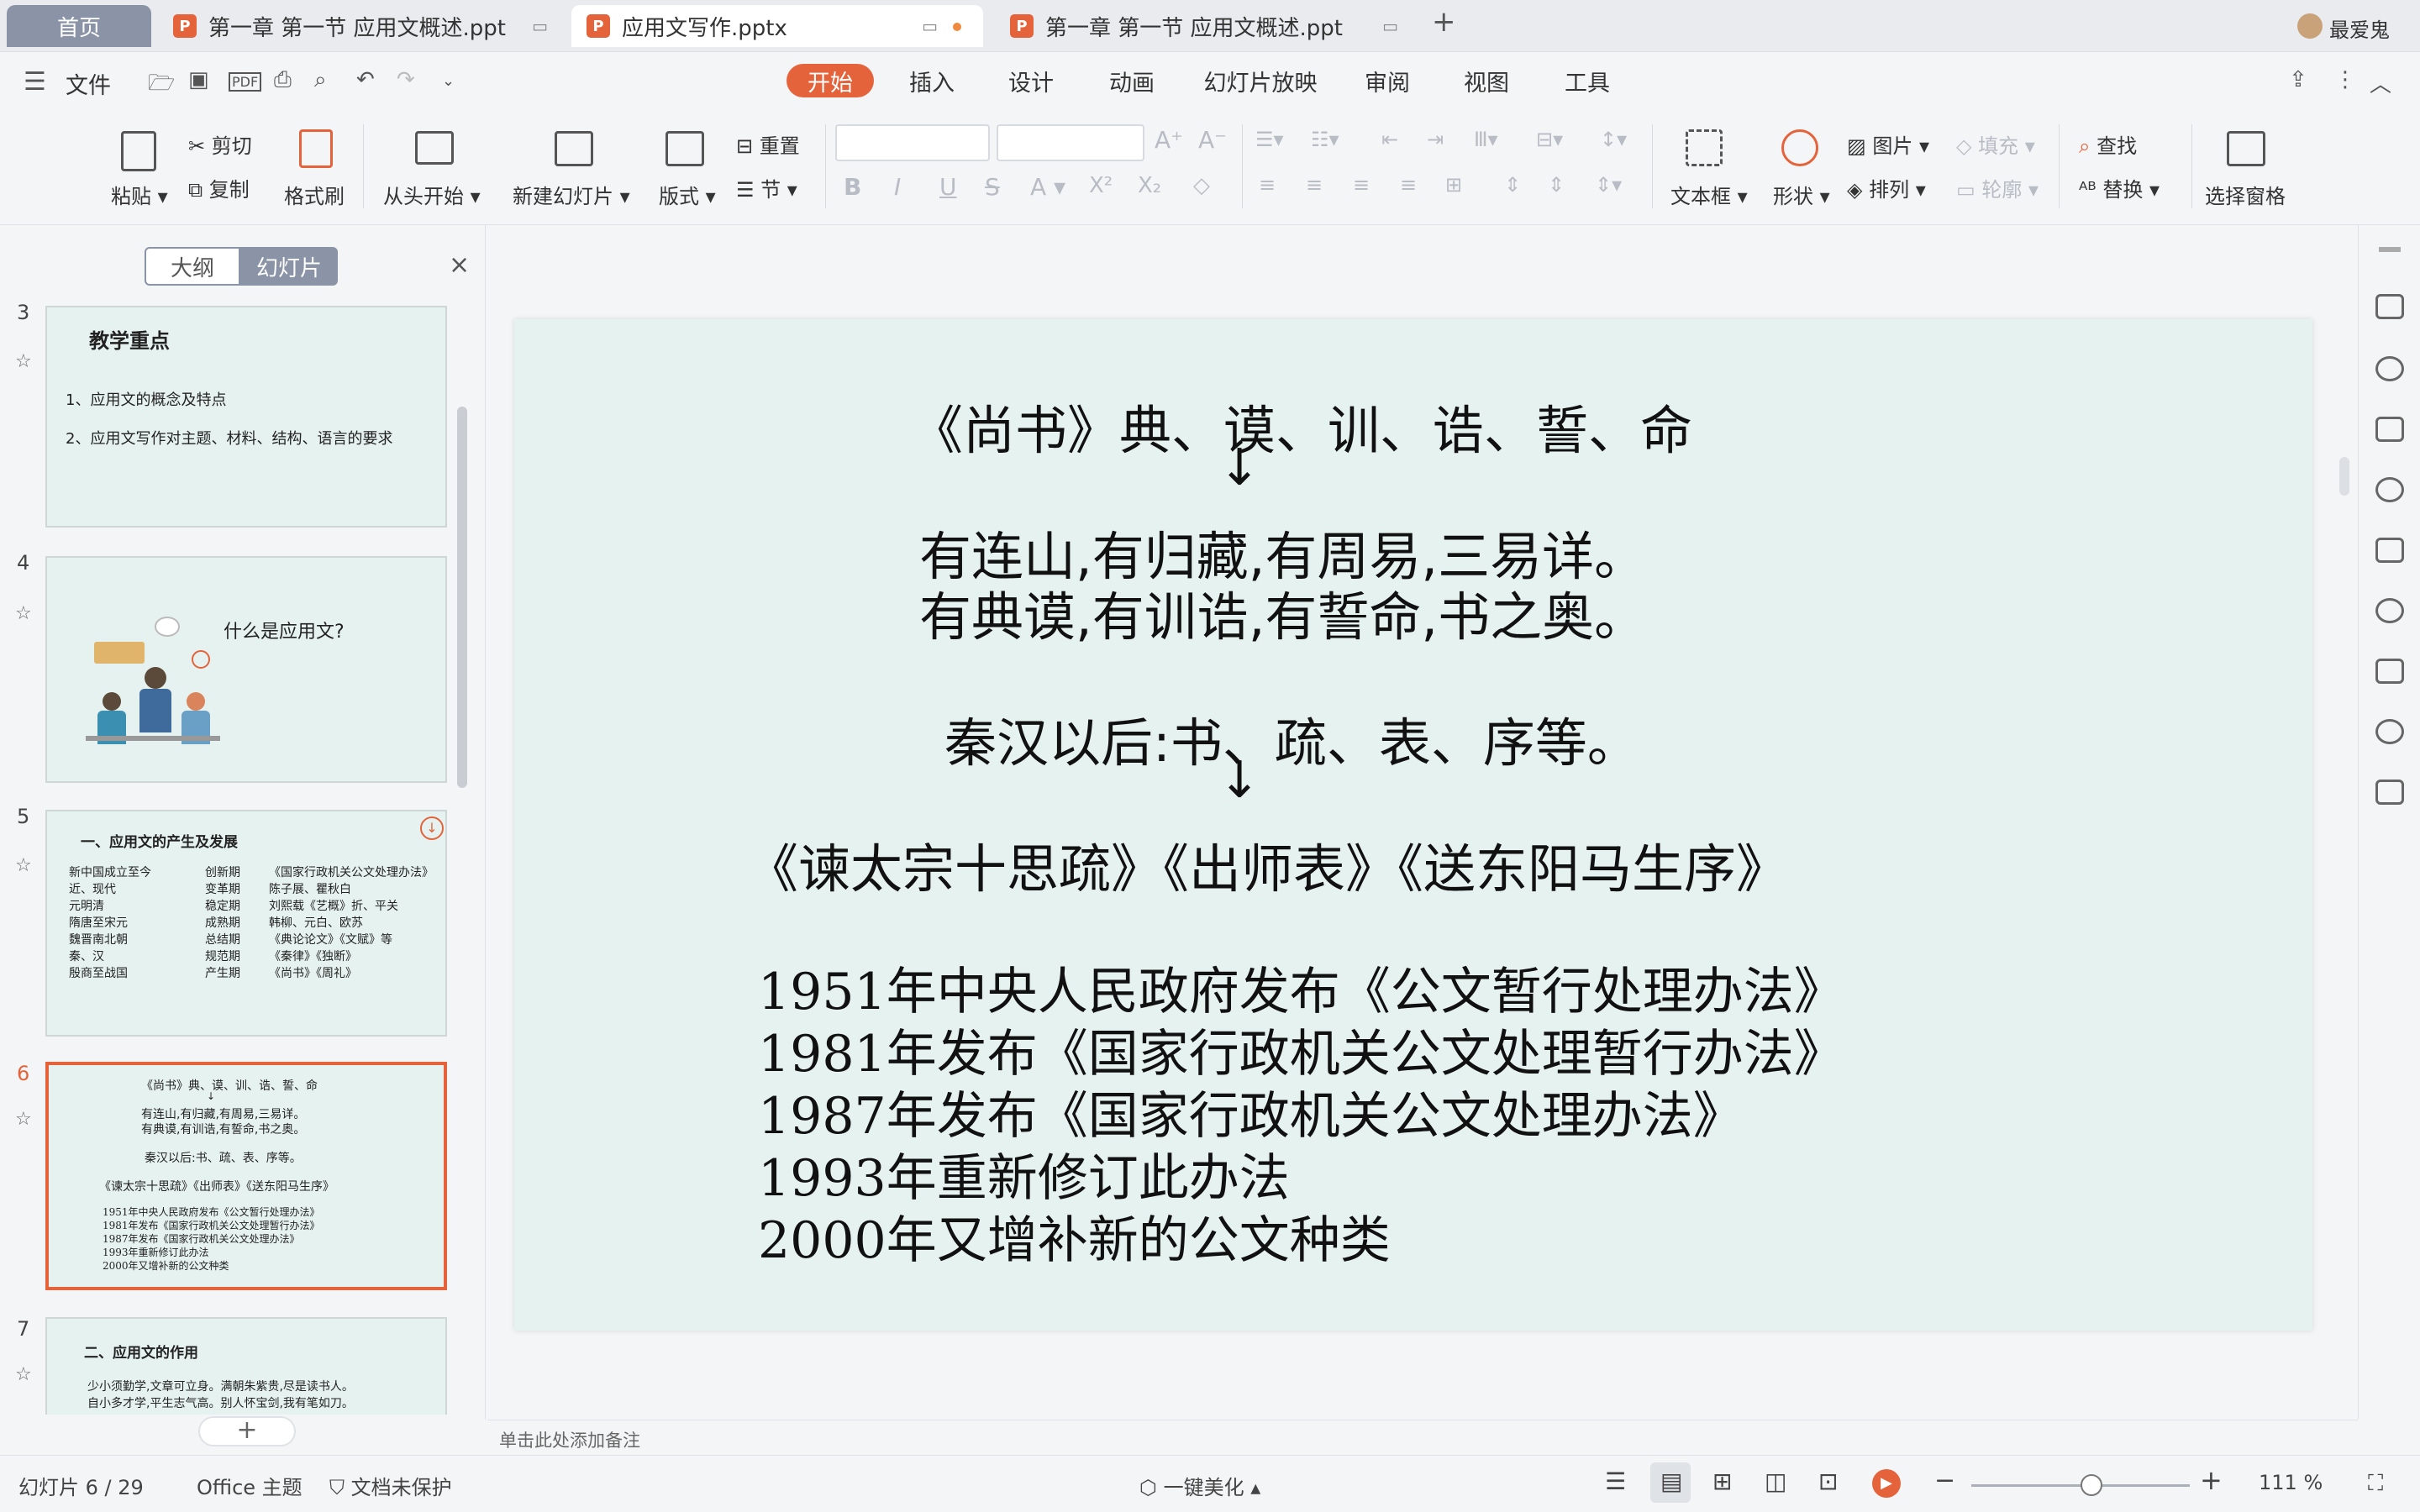 This screenshot has height=1512, width=2420. I want to click on slide-line-dianmo: 有典谟,有训诰,有誓命,书之奥。, so click(1283, 612).